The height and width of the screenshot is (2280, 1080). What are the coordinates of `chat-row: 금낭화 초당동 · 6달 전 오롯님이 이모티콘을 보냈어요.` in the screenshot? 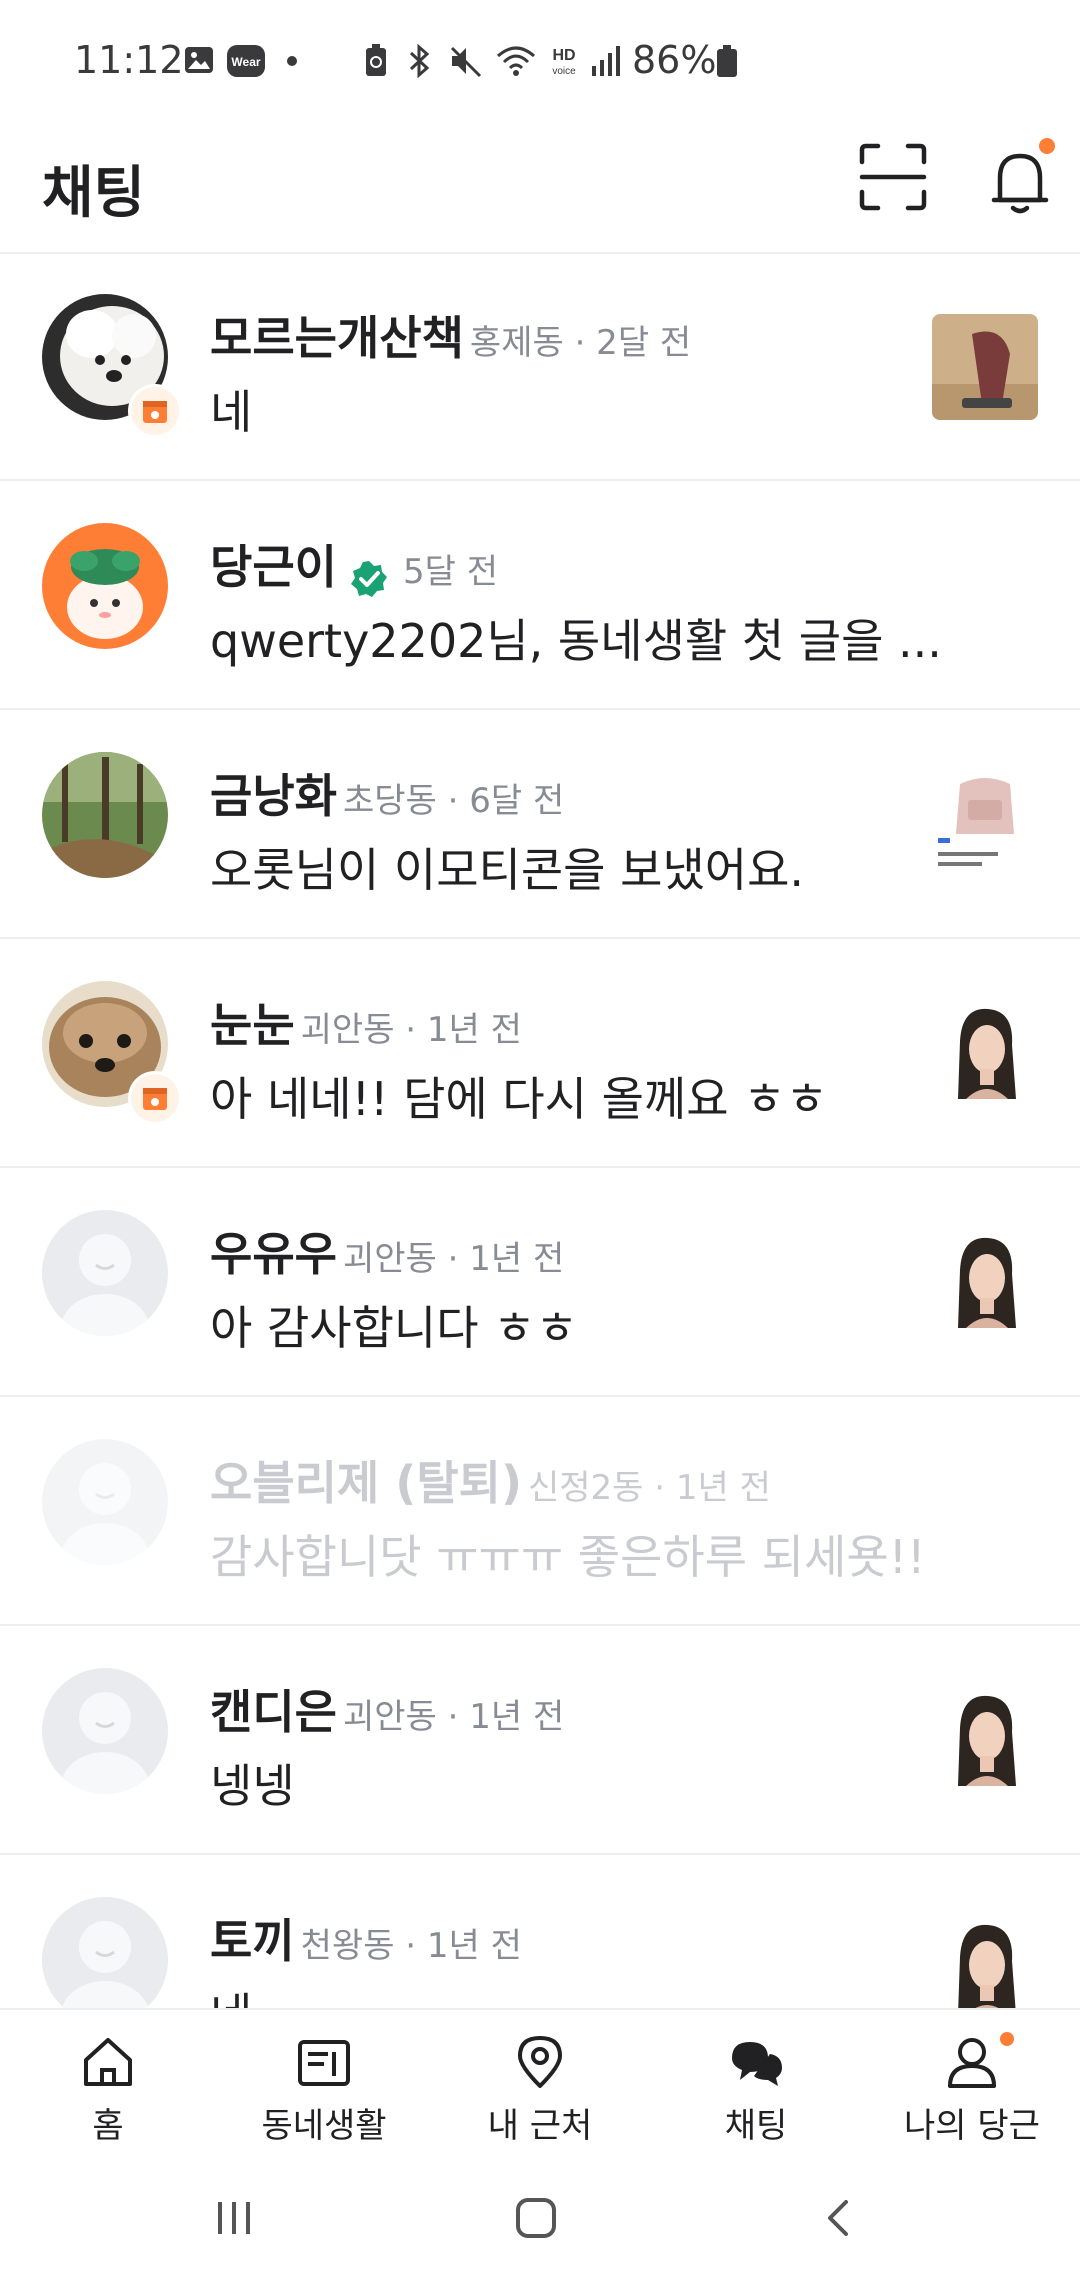 It's located at (540, 824).